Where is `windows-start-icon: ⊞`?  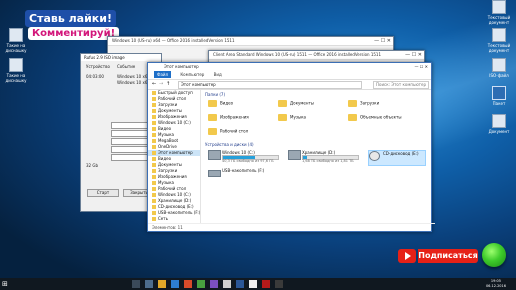 windows-start-icon: ⊞ is located at coordinates (6, 284).